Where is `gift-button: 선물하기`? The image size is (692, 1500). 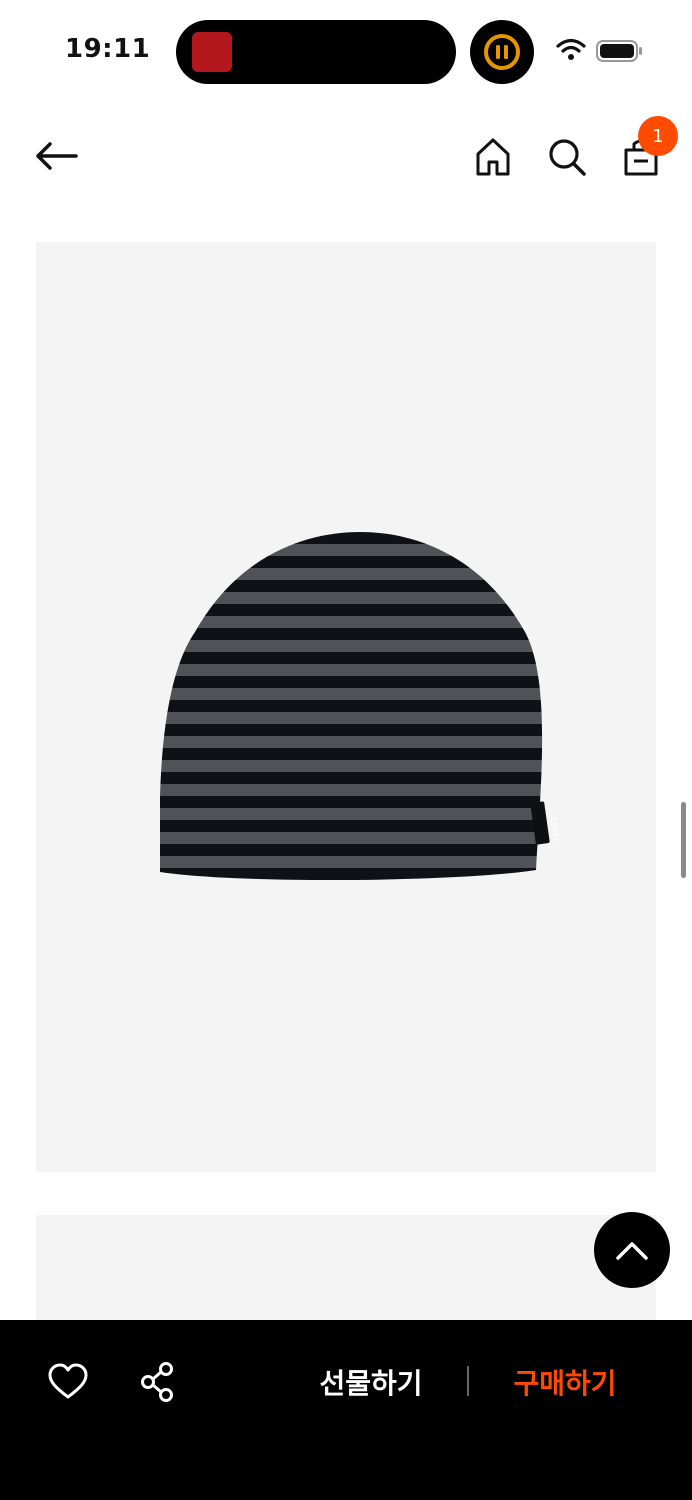 gift-button: 선물하기 is located at coordinates (371, 1382).